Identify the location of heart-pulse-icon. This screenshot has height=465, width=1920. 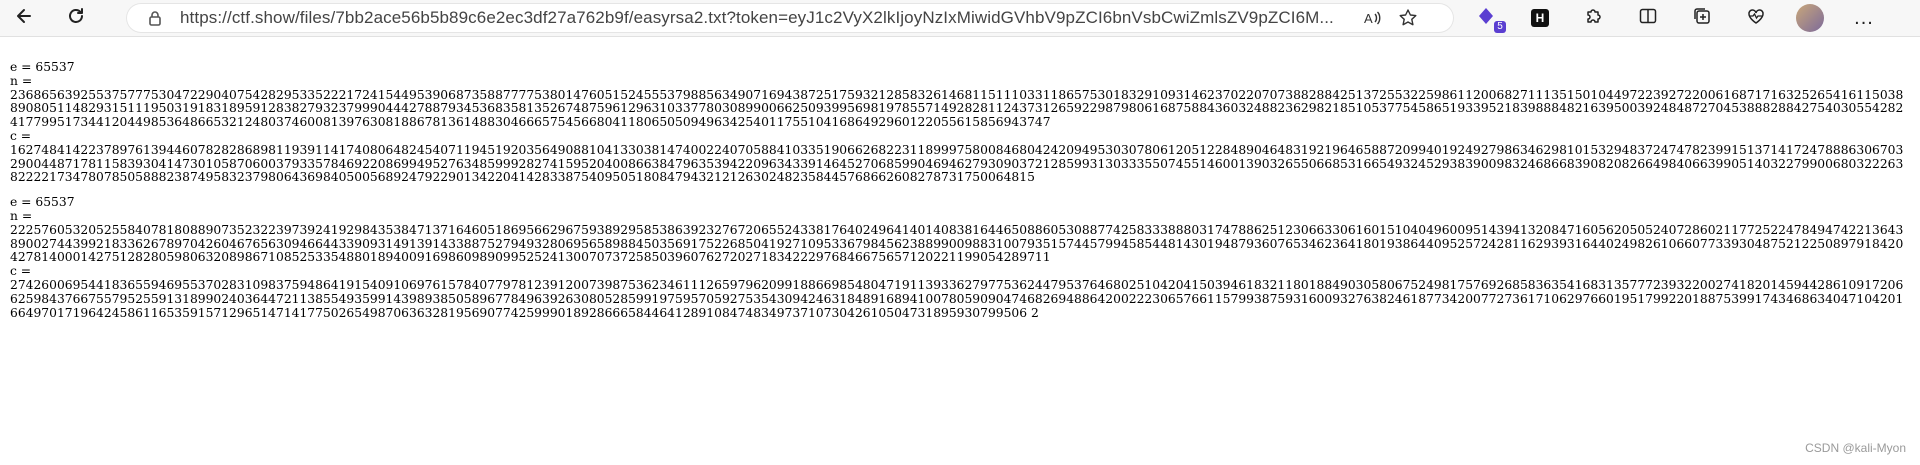
(1756, 18).